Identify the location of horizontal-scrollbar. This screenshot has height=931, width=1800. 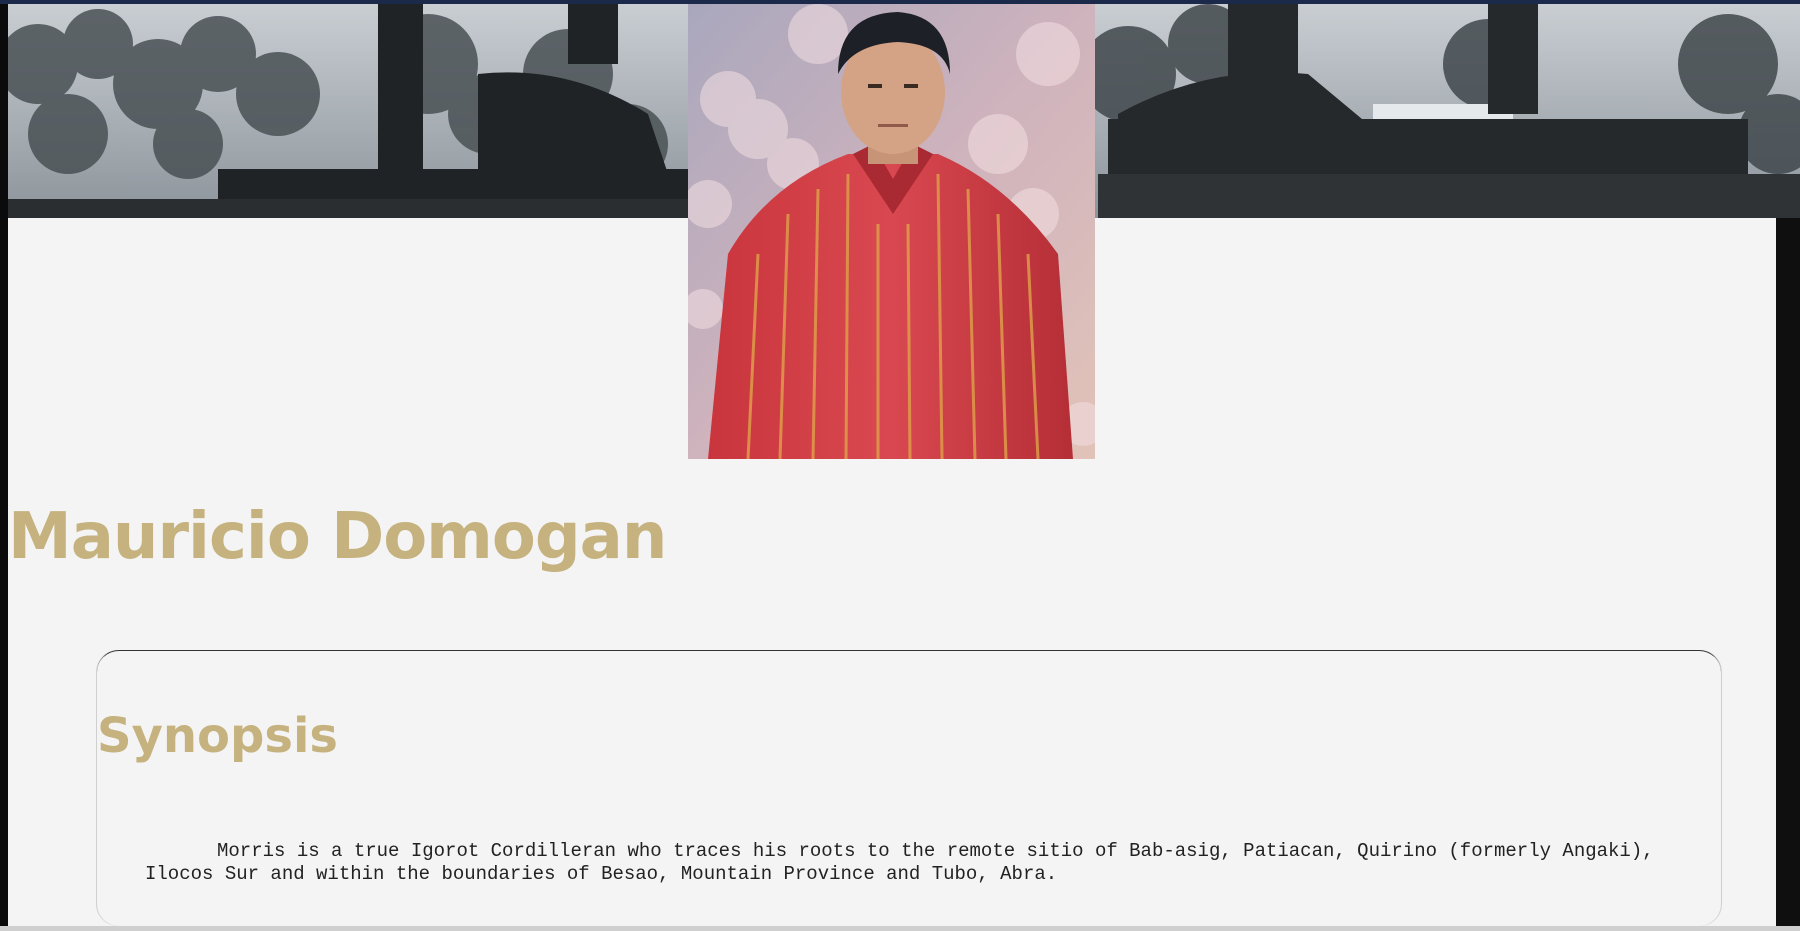
(900, 928).